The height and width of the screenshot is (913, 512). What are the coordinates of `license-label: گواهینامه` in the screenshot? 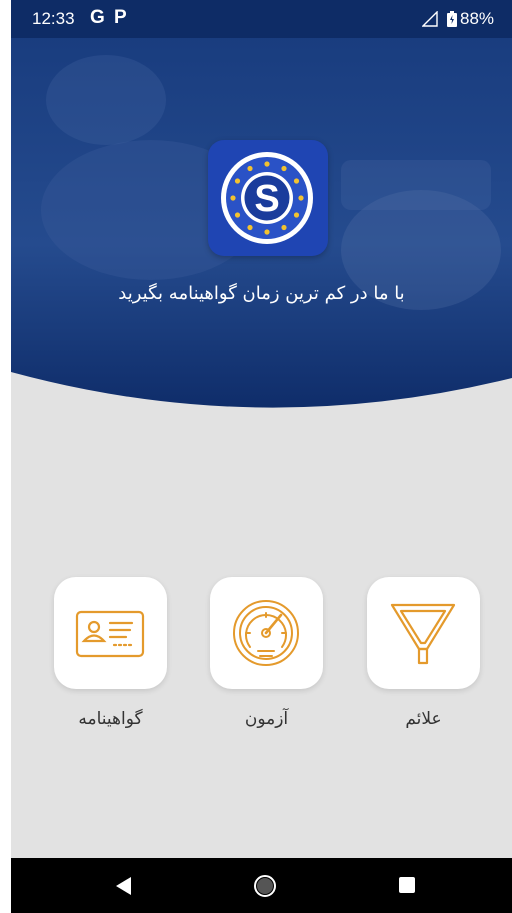 It's located at (110, 719).